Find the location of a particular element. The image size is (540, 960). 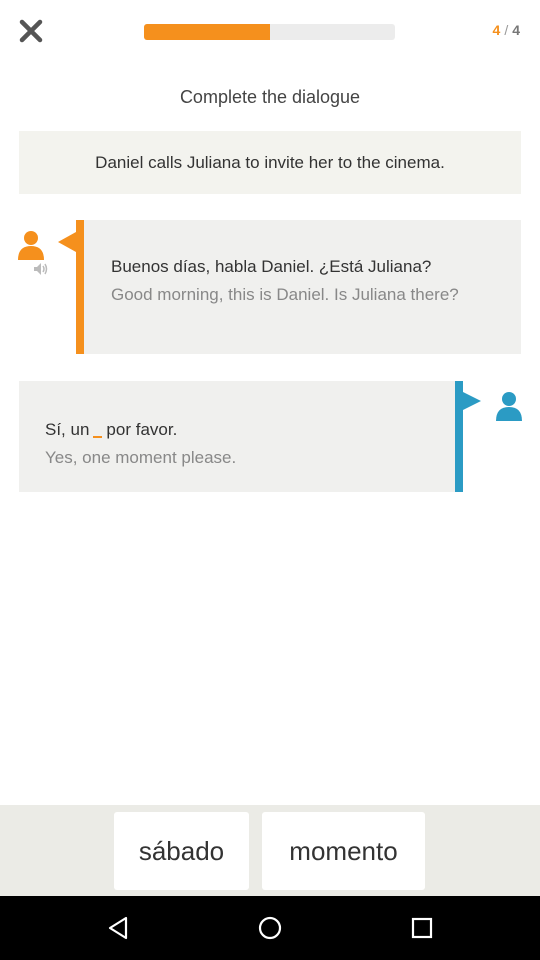

dialogue-2-spanish: Sí, un por favor. is located at coordinates (240, 430).